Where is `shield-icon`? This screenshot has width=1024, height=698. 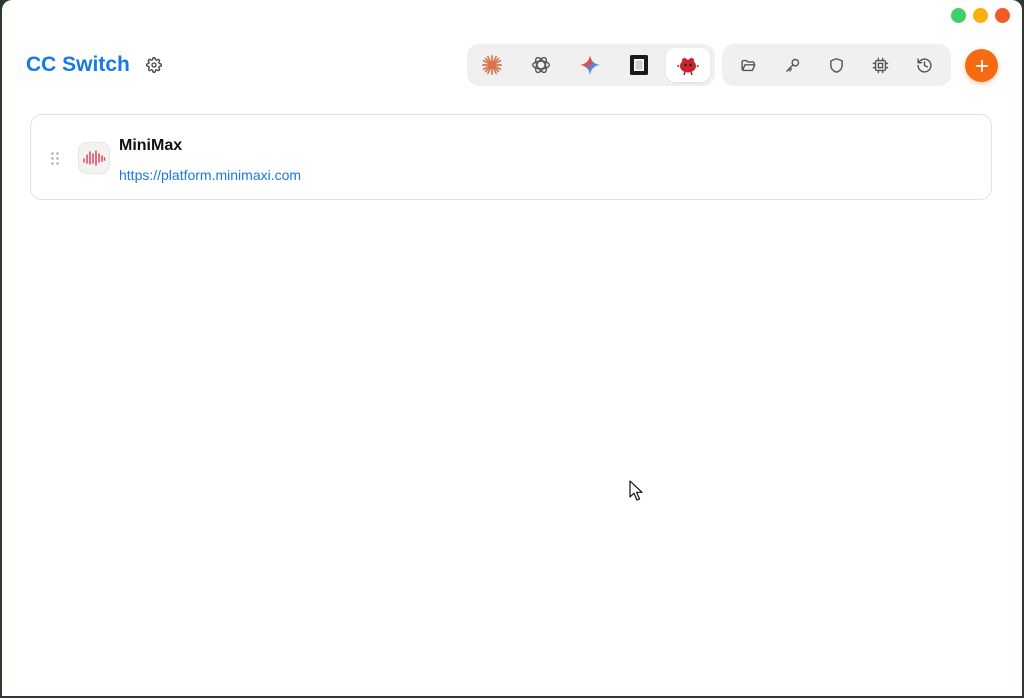
shield-icon is located at coordinates (836, 65).